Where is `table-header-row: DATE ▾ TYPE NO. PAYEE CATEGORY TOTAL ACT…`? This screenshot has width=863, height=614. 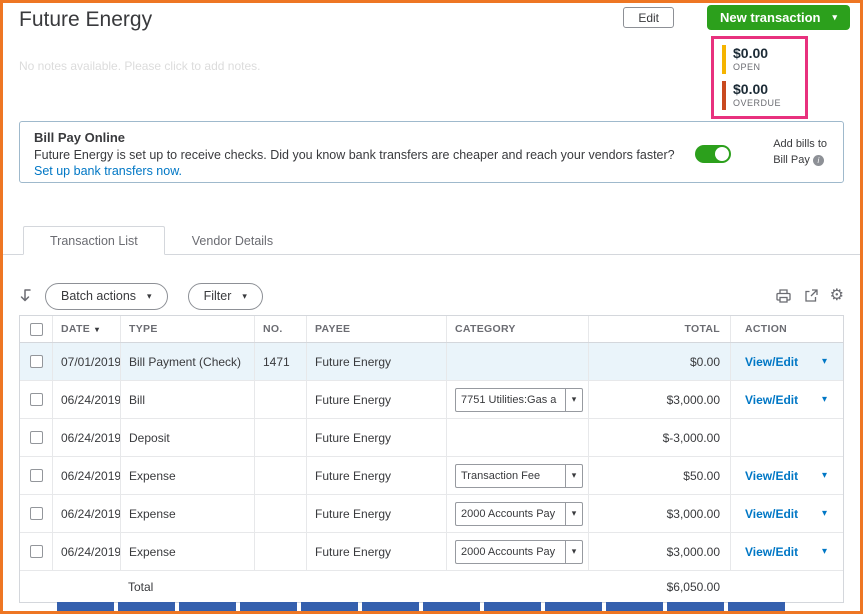
table-header-row: DATE ▾ TYPE NO. PAYEE CATEGORY TOTAL ACT… is located at coordinates (431, 329).